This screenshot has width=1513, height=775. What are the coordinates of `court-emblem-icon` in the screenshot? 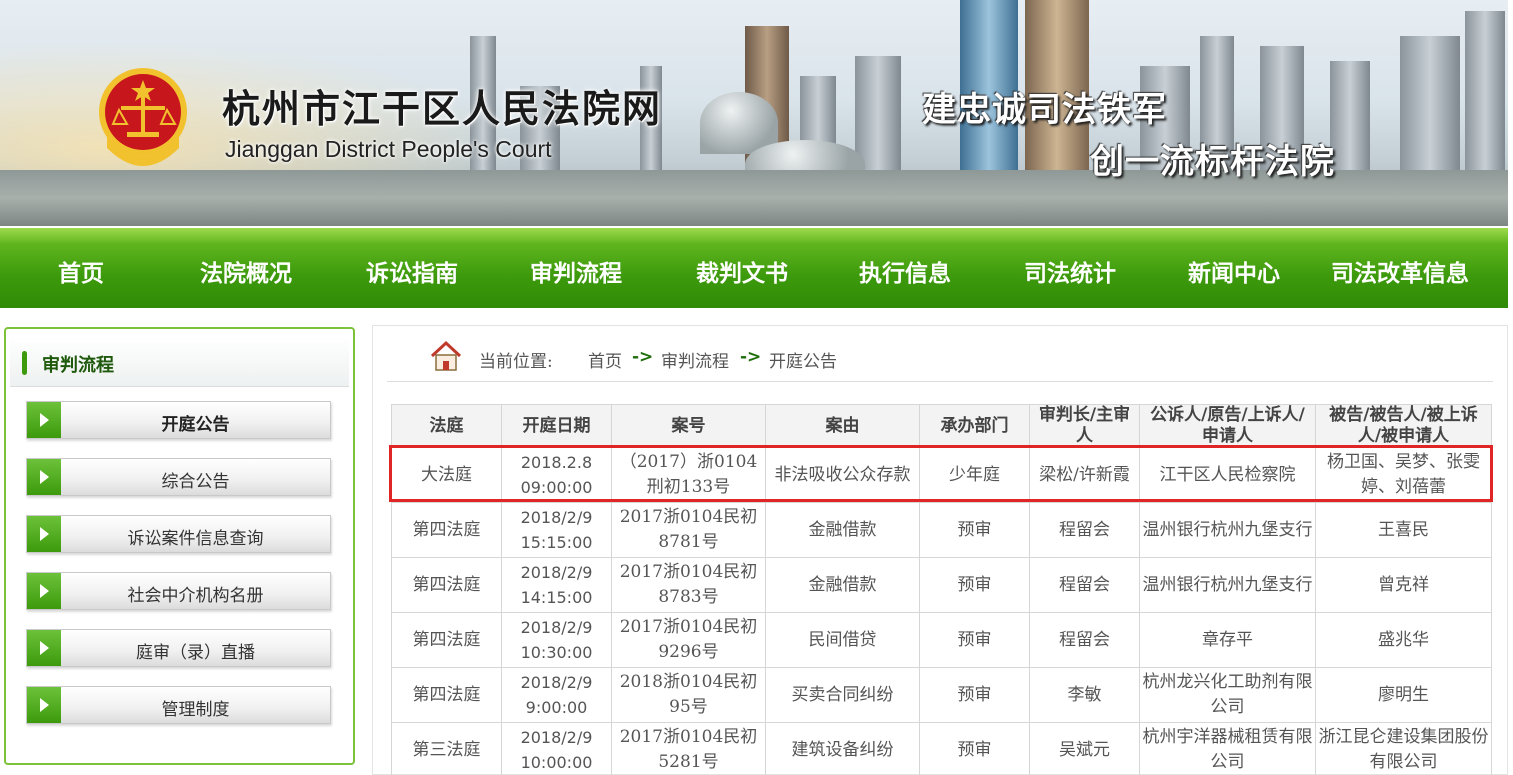 It's located at (143, 117).